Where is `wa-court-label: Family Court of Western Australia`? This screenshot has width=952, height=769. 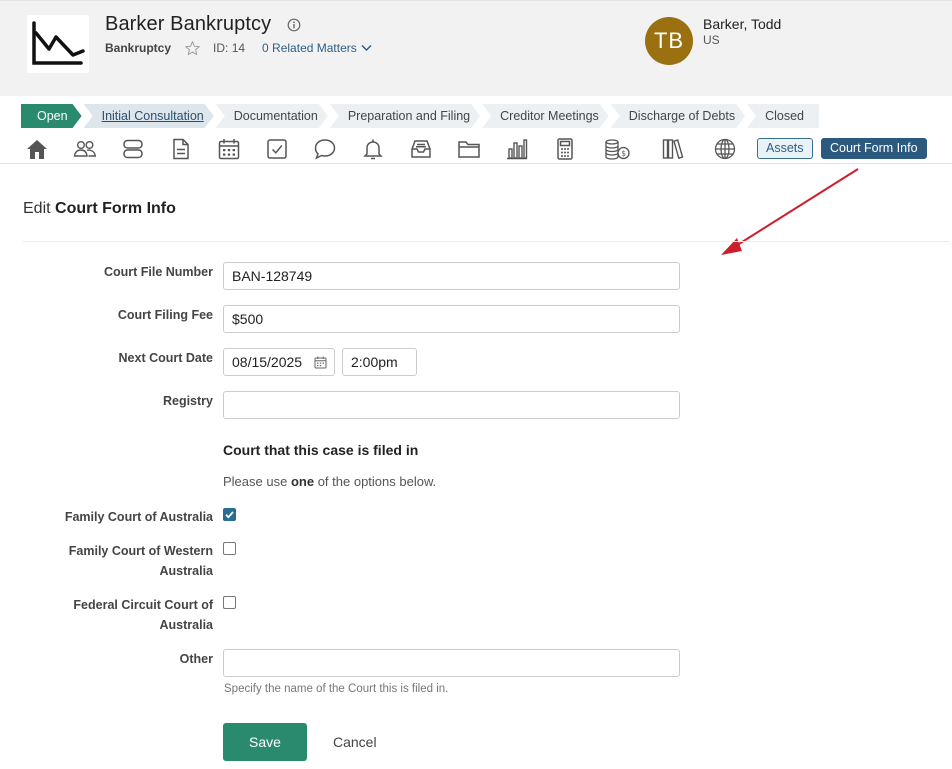
wa-court-label: Family Court of Western Australia is located at coordinates (141, 561).